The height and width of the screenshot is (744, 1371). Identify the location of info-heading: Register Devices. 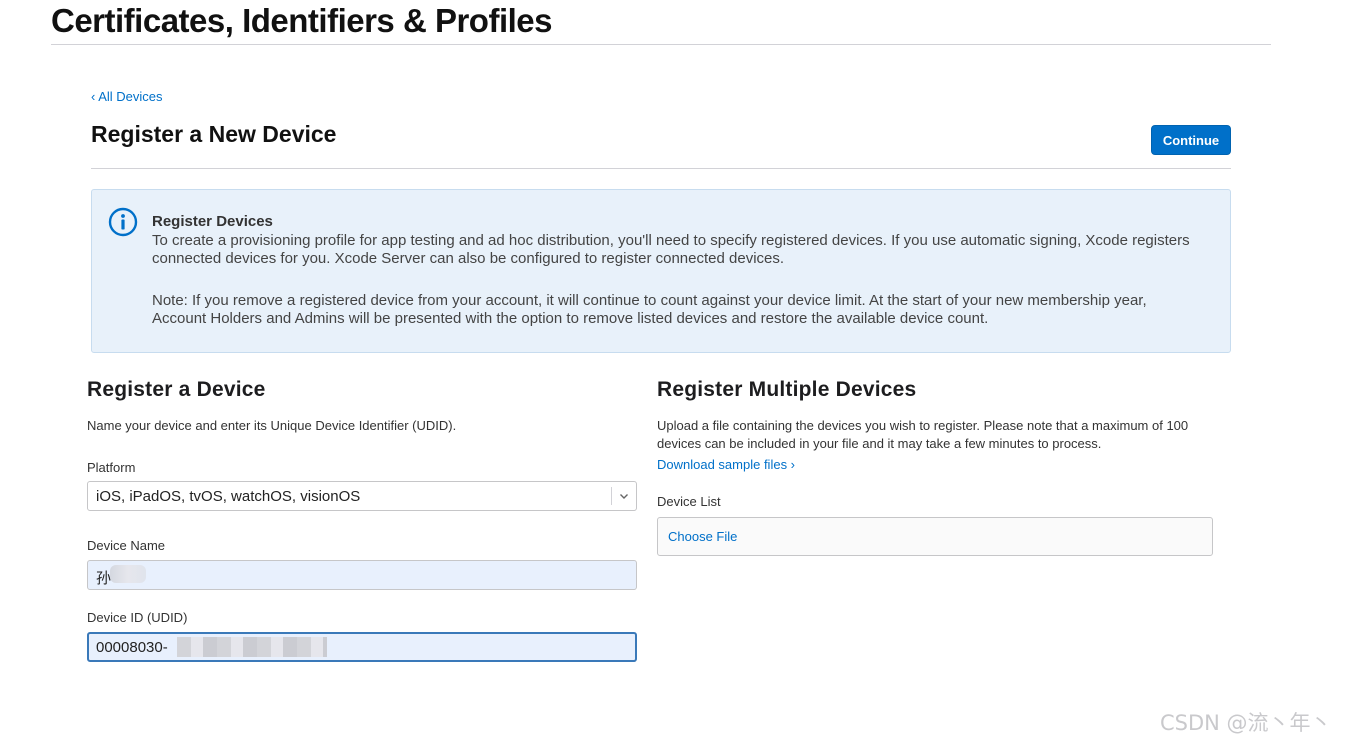
(212, 221).